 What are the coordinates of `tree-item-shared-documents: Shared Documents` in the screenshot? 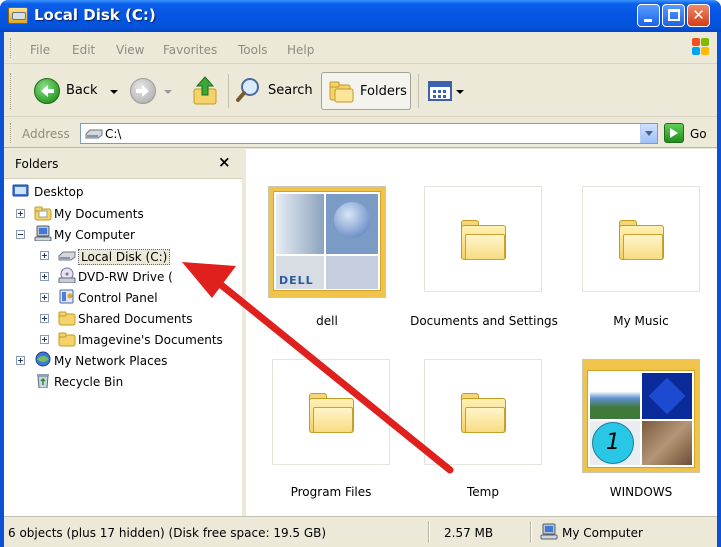 It's located at (140, 319).